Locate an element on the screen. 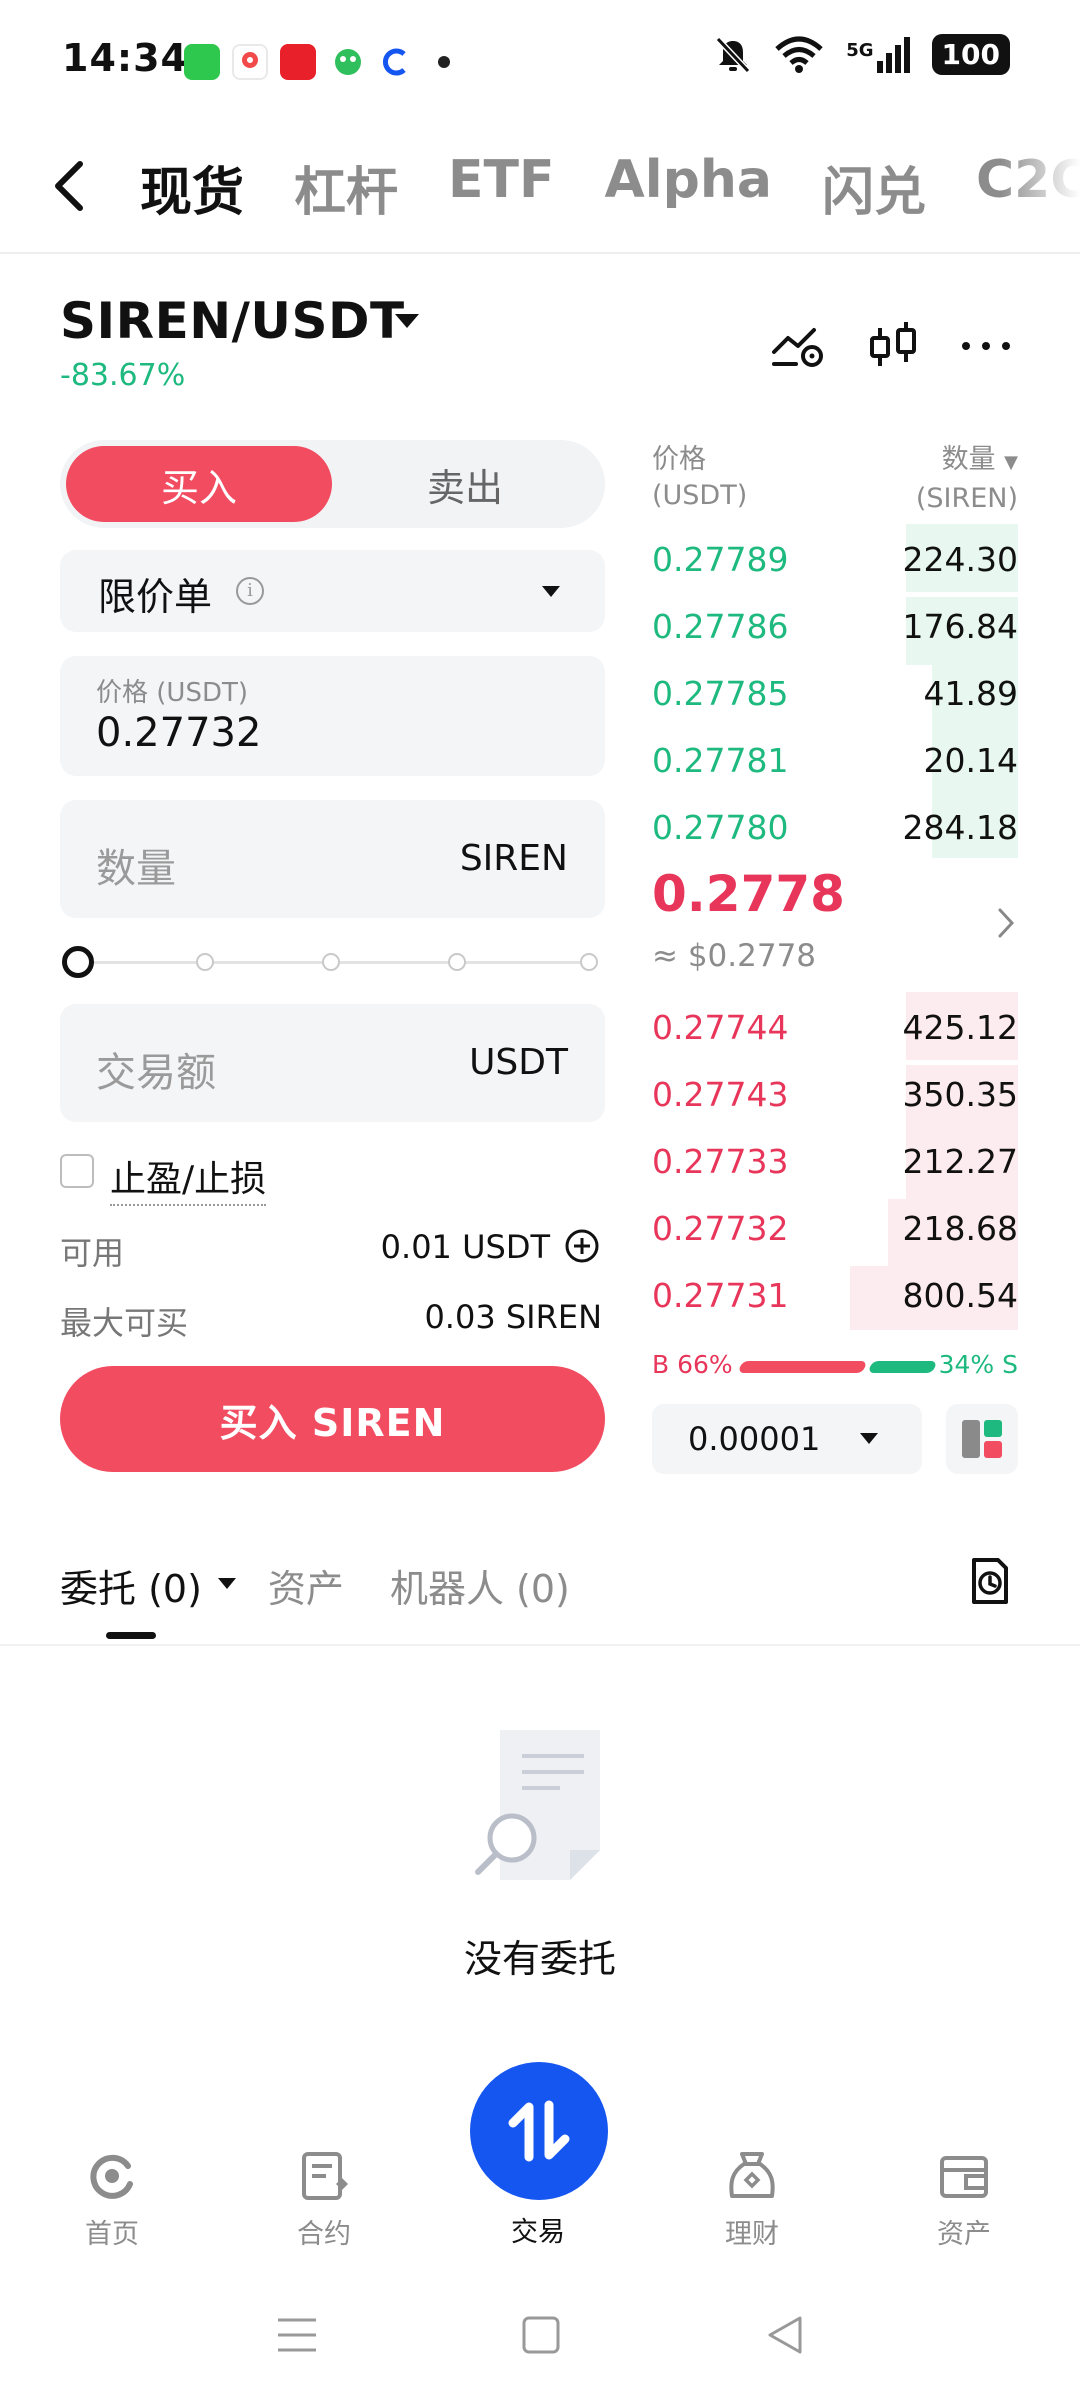  pair-title: SIREN/USDT is located at coordinates (232, 321).